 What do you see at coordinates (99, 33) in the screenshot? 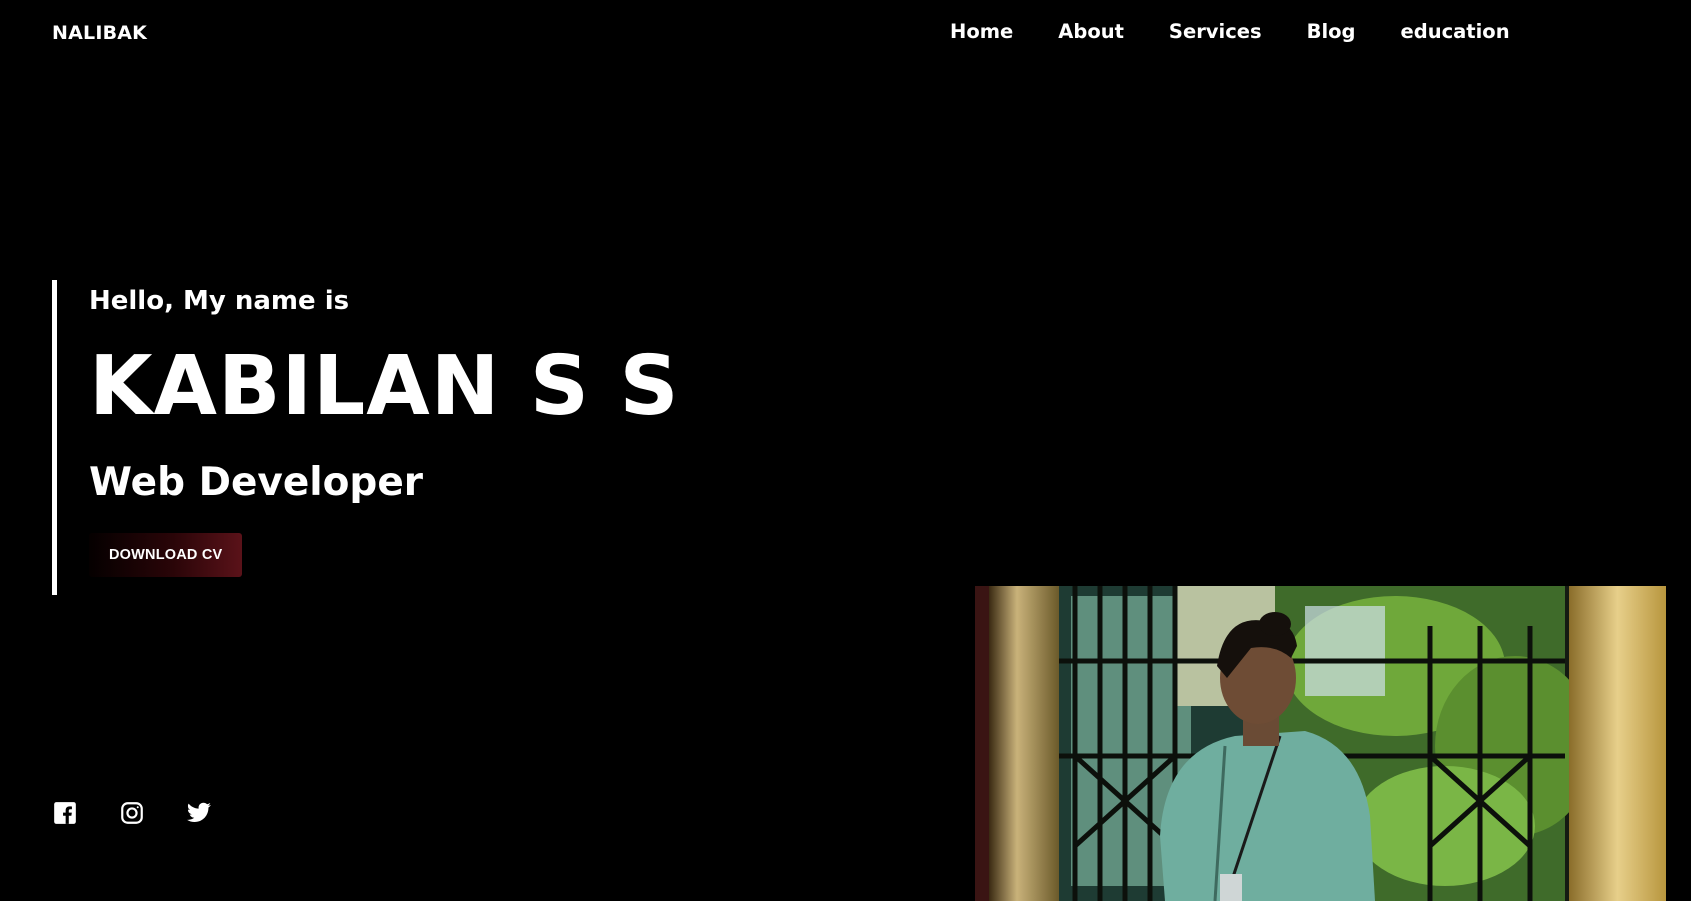
I see `site-logo: NALIBAK` at bounding box center [99, 33].